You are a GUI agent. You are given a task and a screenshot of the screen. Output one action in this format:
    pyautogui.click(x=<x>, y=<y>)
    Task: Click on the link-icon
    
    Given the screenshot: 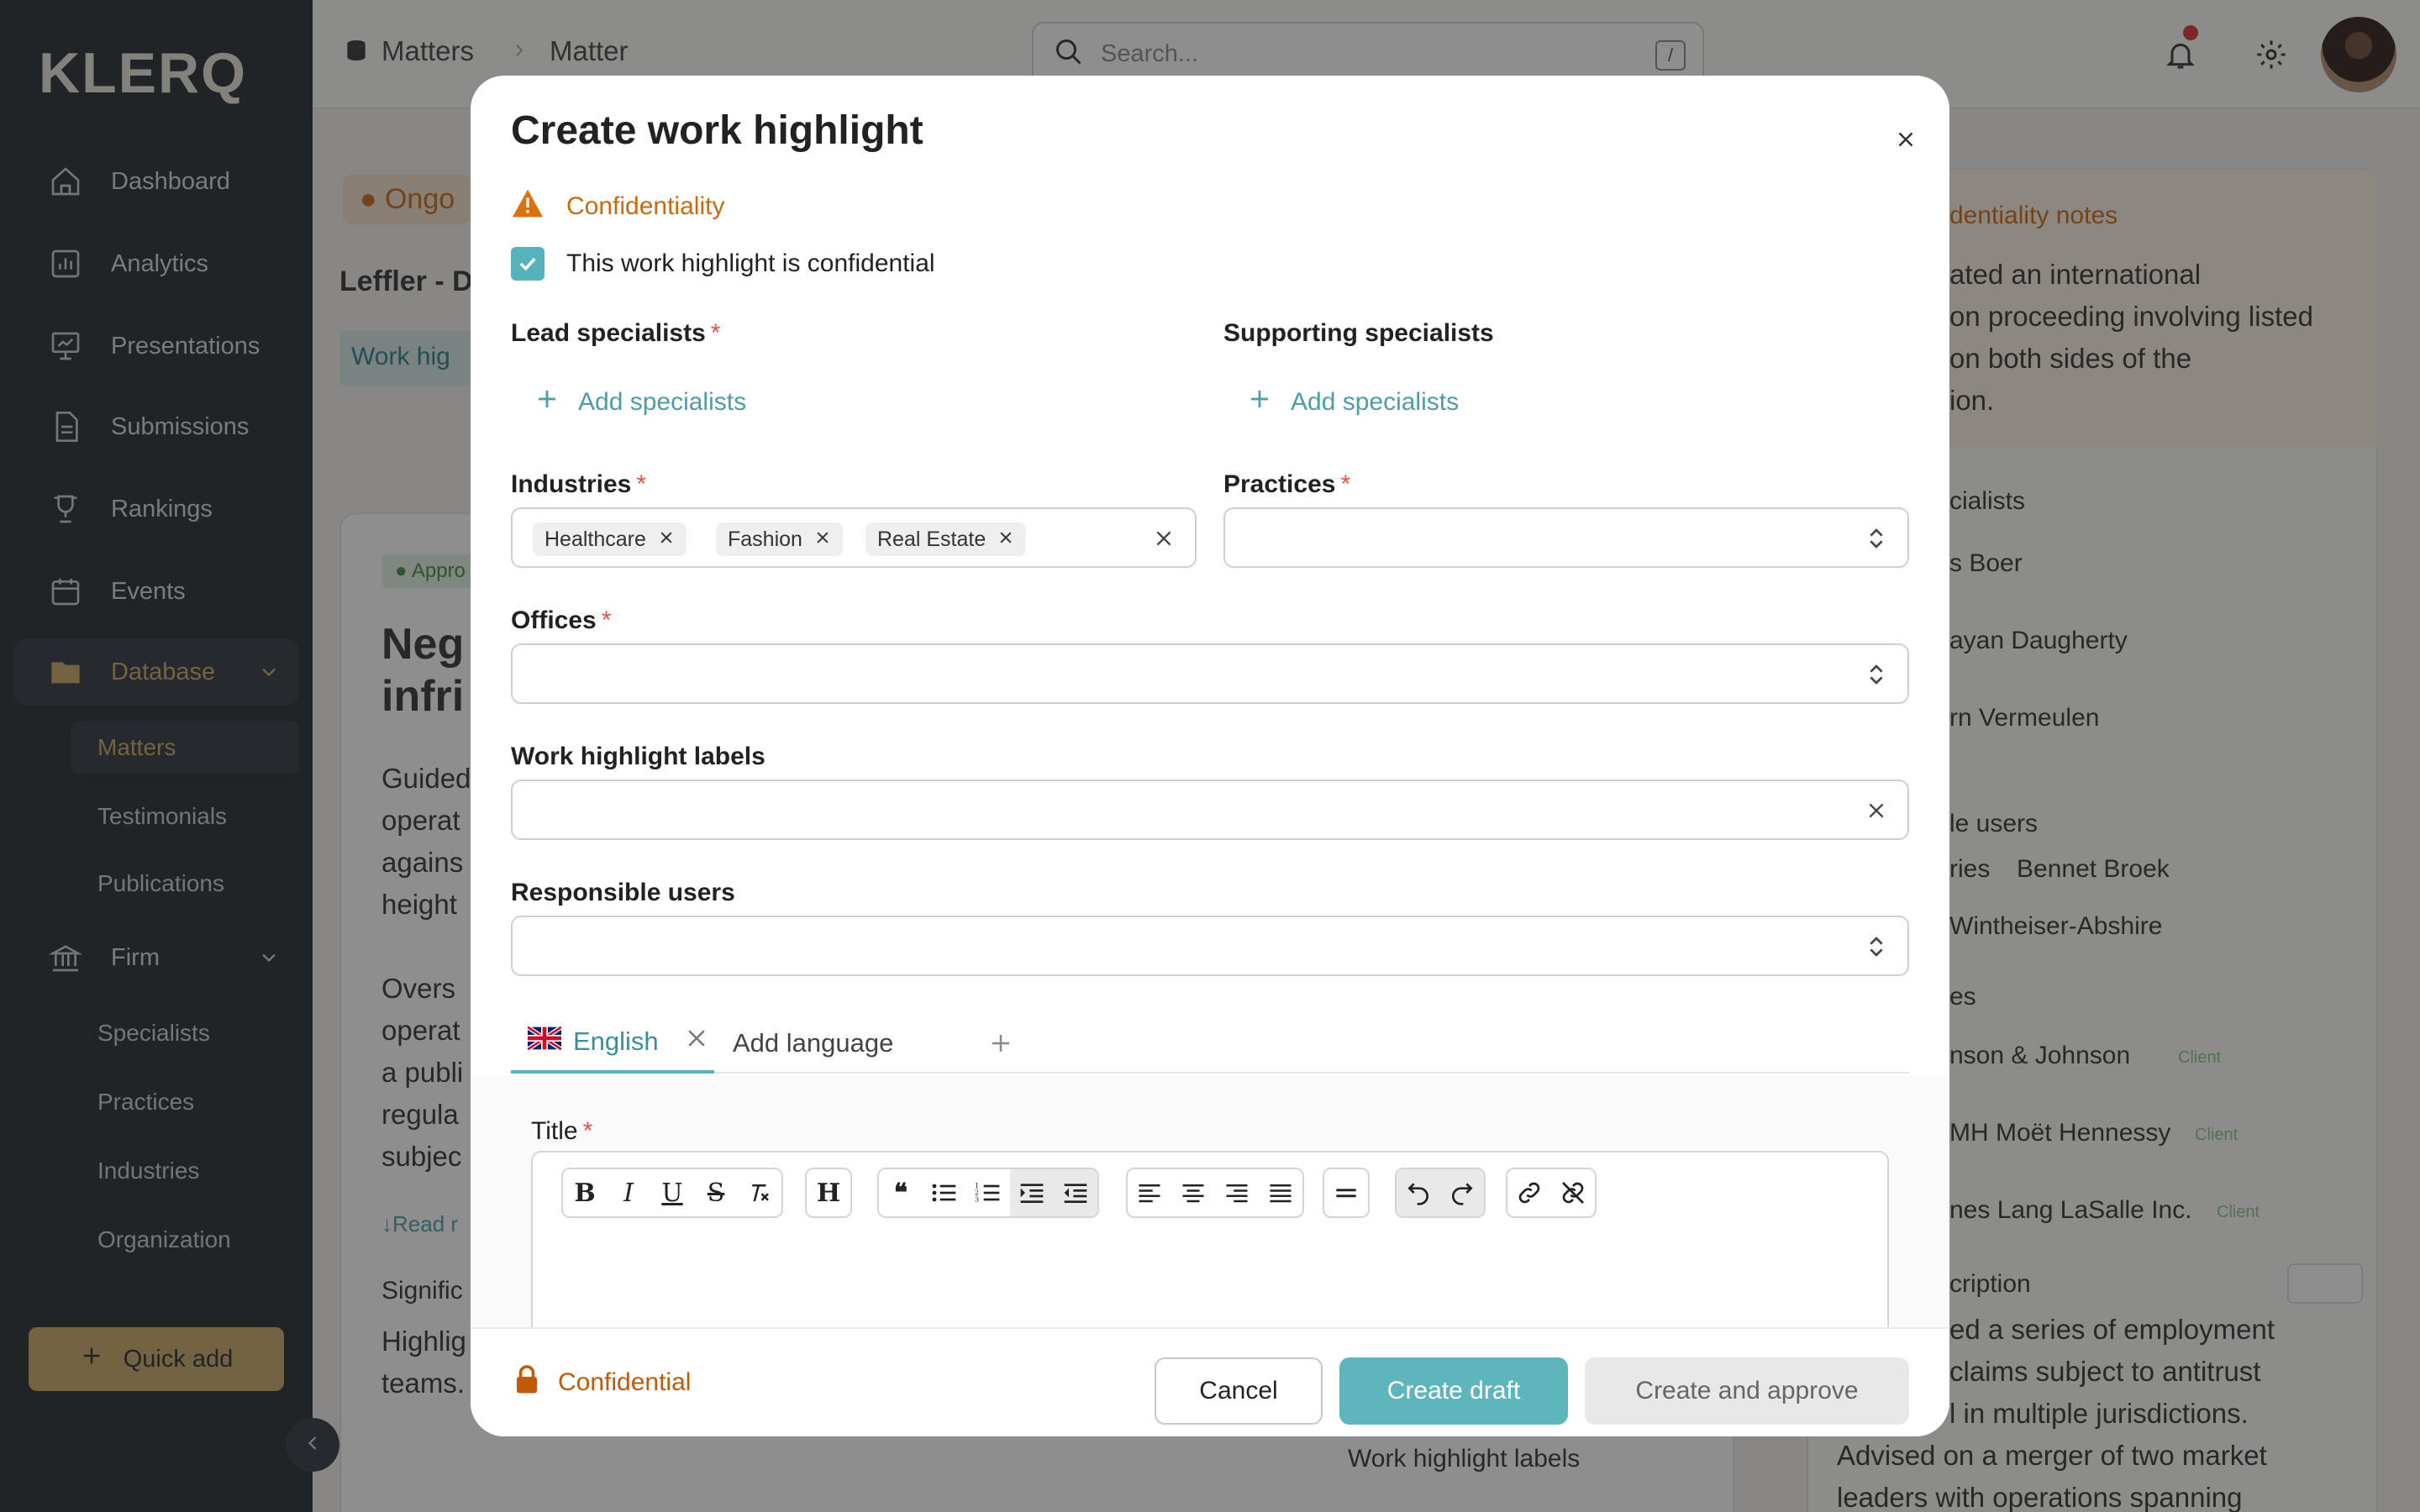 What is the action you would take?
    pyautogui.click(x=1529, y=1192)
    